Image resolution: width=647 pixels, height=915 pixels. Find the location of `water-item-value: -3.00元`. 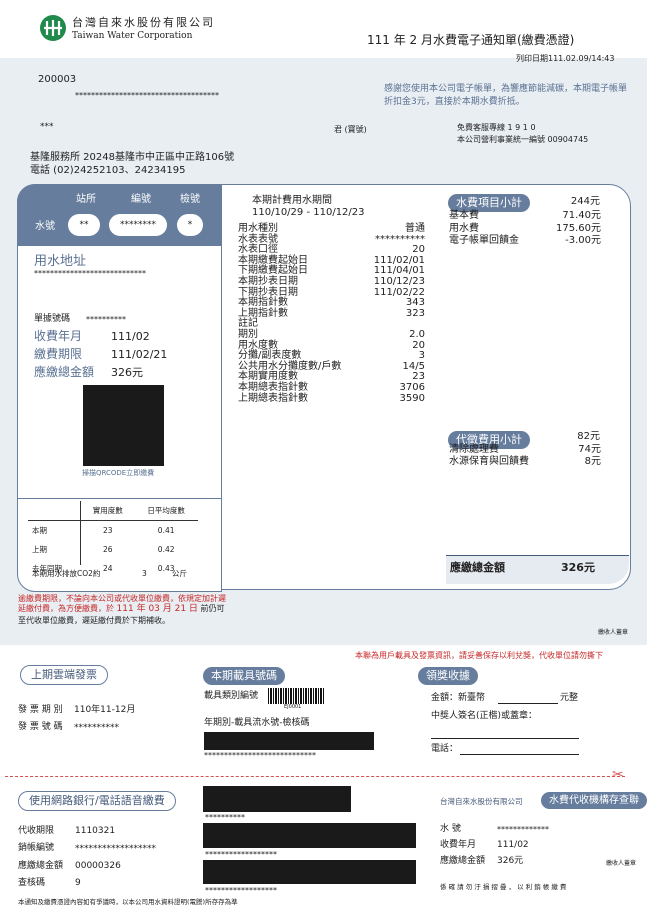

water-item-value: -3.00元 is located at coordinates (583, 240).